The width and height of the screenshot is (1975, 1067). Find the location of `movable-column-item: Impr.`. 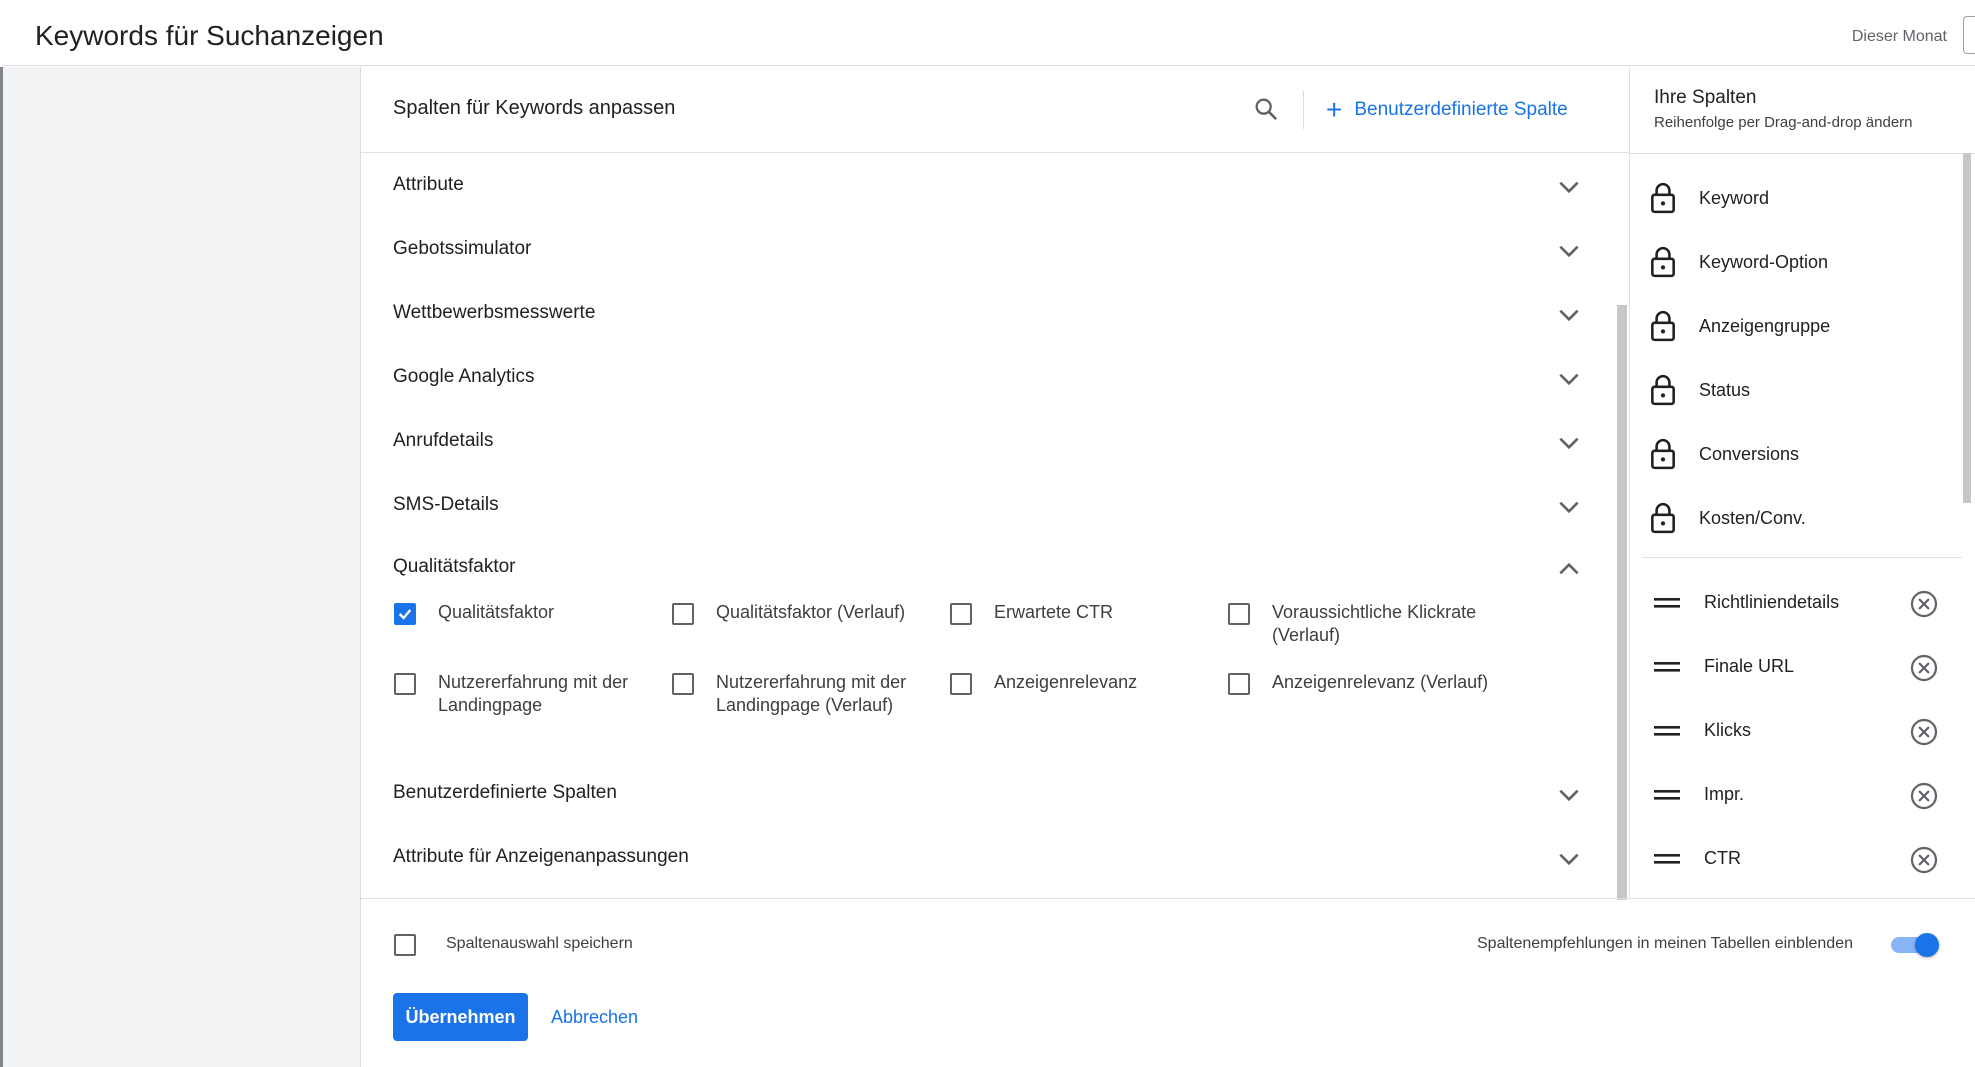

movable-column-item: Impr. is located at coordinates (1800, 794).